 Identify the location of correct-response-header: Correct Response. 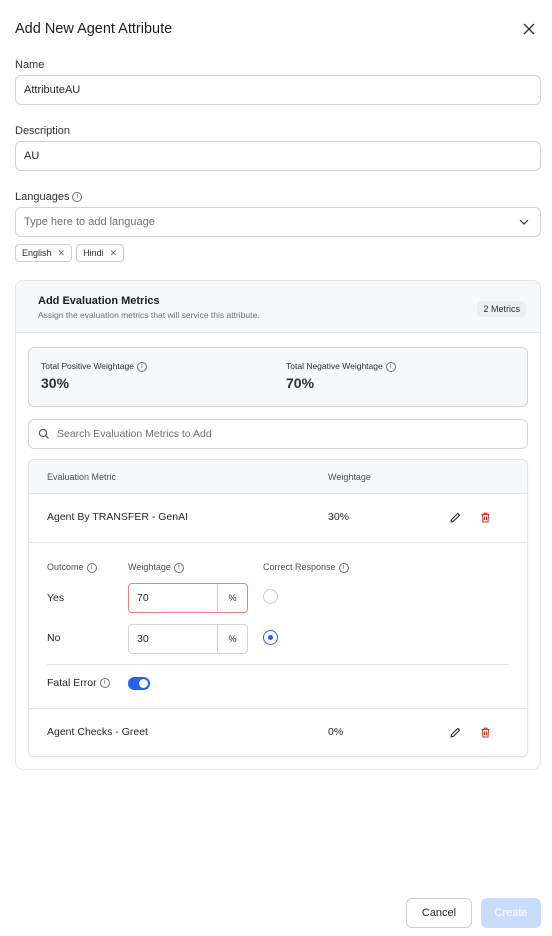
(299, 567).